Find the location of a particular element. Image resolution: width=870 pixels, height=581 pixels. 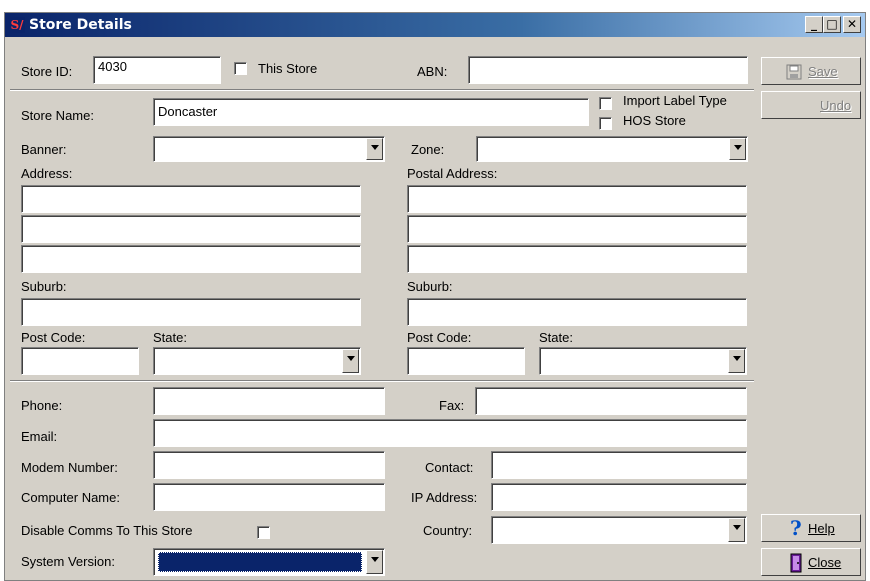

system-version-dropdown is located at coordinates (269, 562).